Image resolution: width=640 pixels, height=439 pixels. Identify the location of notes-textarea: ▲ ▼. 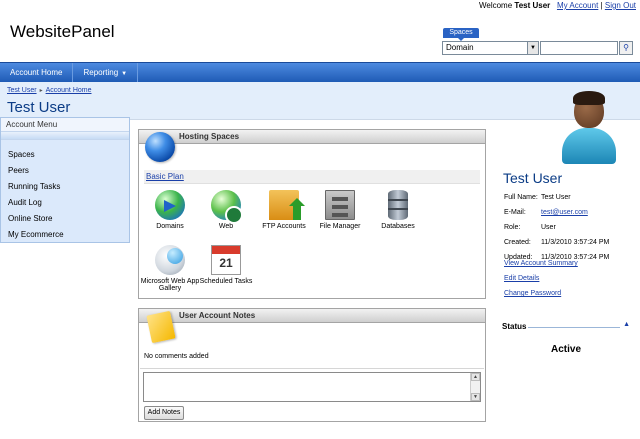
(312, 387).